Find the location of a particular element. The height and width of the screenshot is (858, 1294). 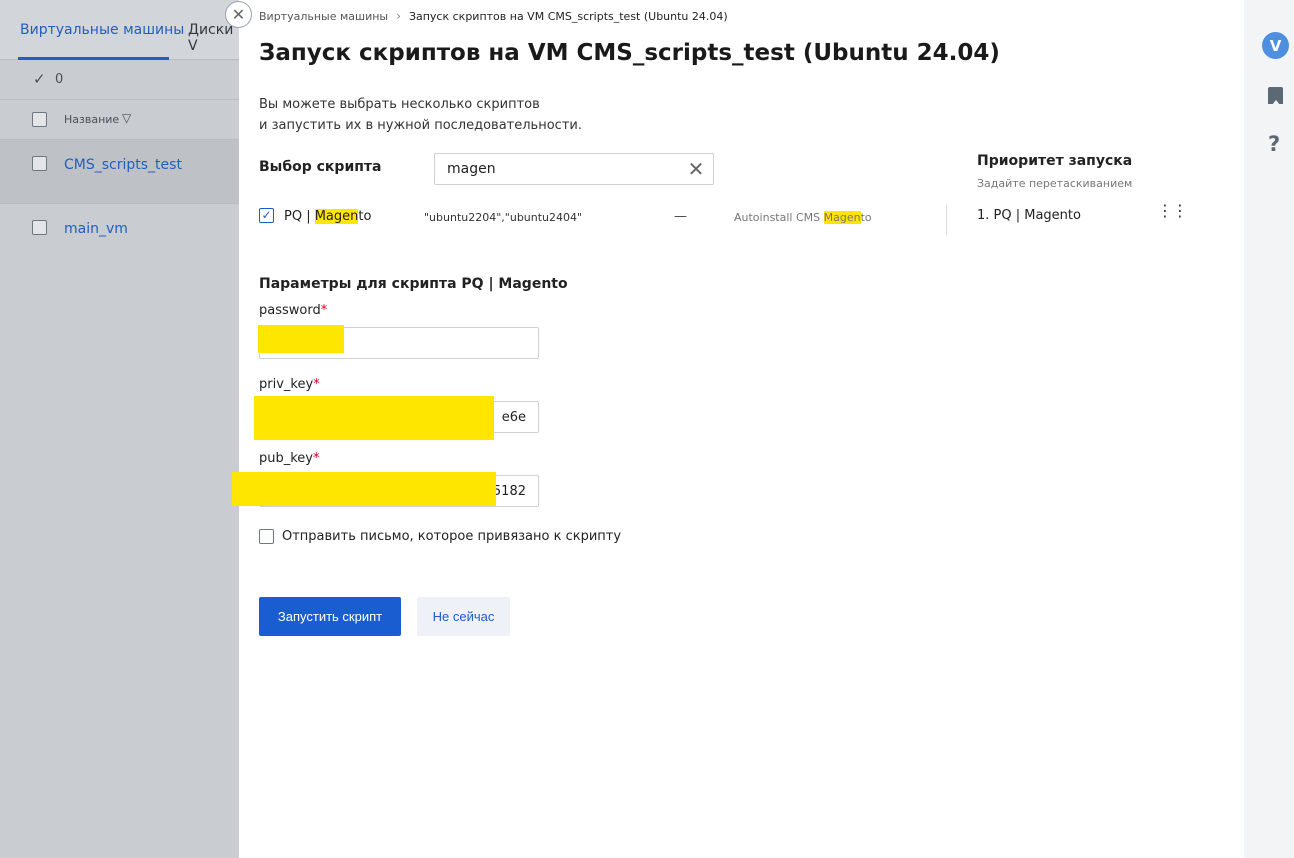

description-line-1: Вы можете выбрать несколько скриптов is located at coordinates (399, 104).